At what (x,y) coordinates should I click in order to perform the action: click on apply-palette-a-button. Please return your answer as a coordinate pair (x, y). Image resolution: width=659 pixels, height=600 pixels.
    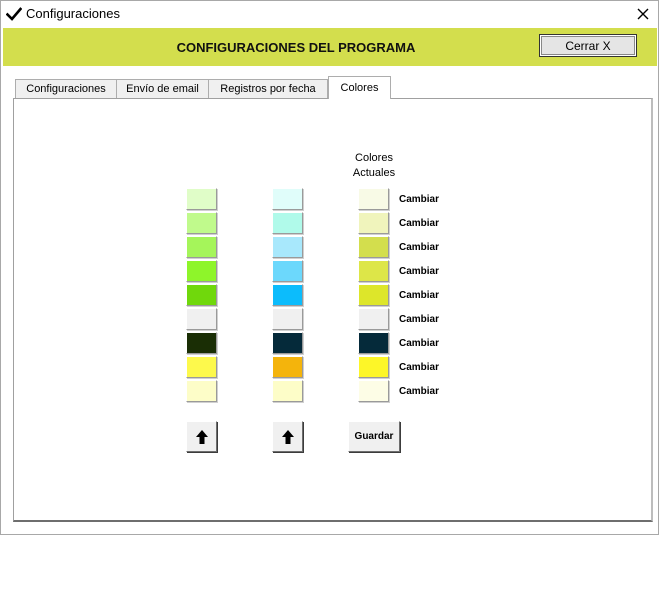
    Looking at the image, I should click on (201, 436).